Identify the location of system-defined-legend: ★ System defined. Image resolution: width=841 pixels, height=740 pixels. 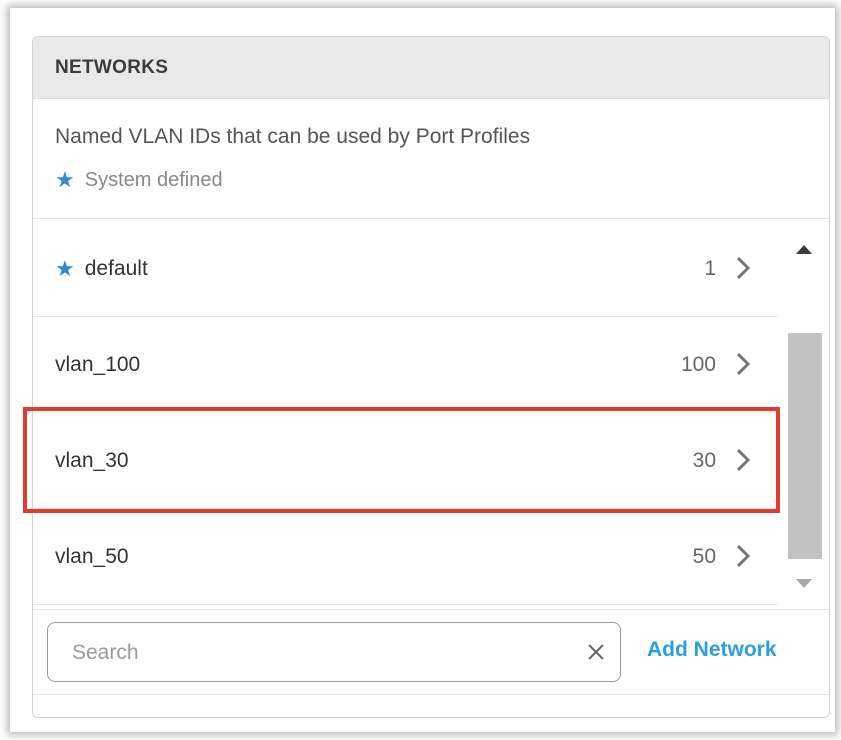
(442, 180).